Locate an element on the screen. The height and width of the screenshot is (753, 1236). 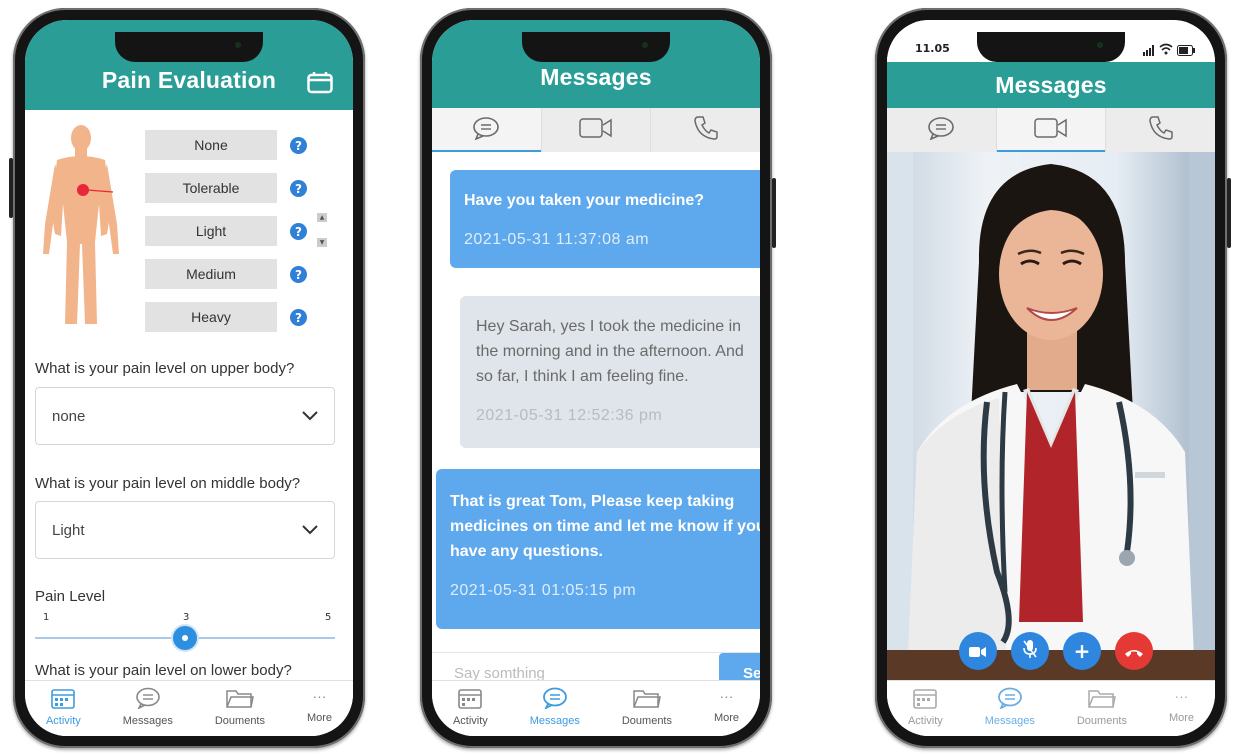
middle-body-select: Light is located at coordinates (185, 530).